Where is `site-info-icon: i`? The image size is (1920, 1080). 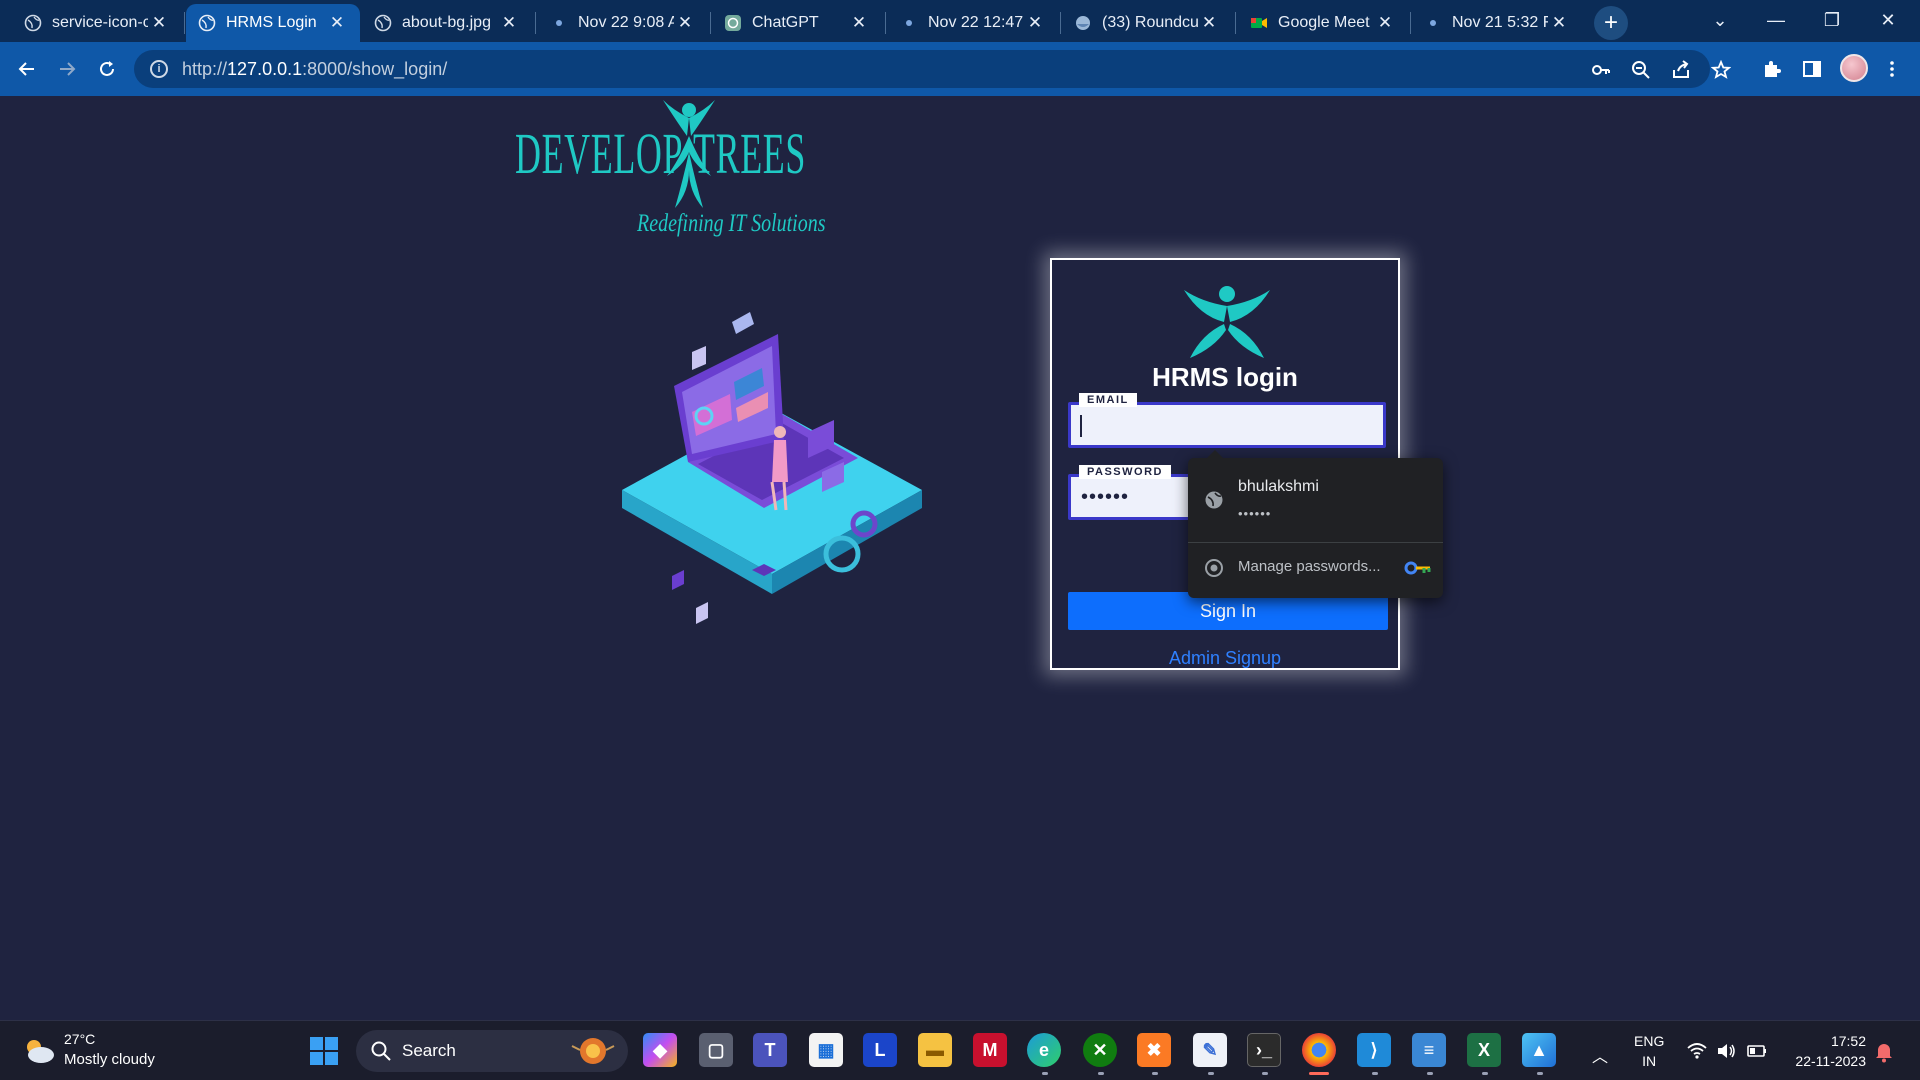 site-info-icon: i is located at coordinates (159, 69).